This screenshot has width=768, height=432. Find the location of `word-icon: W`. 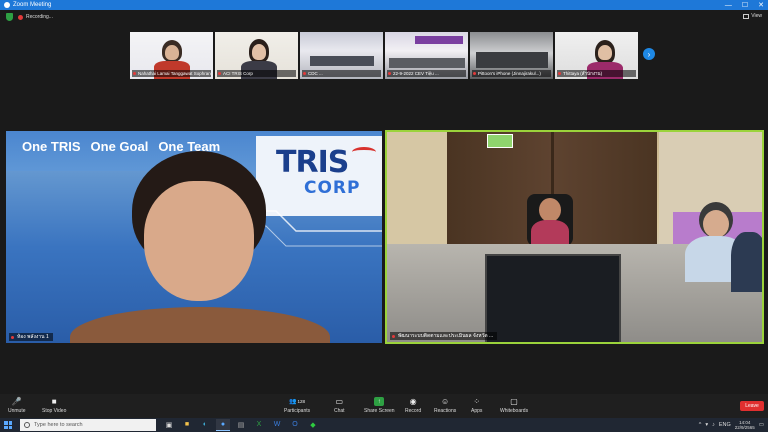

word-icon: W is located at coordinates (277, 425).